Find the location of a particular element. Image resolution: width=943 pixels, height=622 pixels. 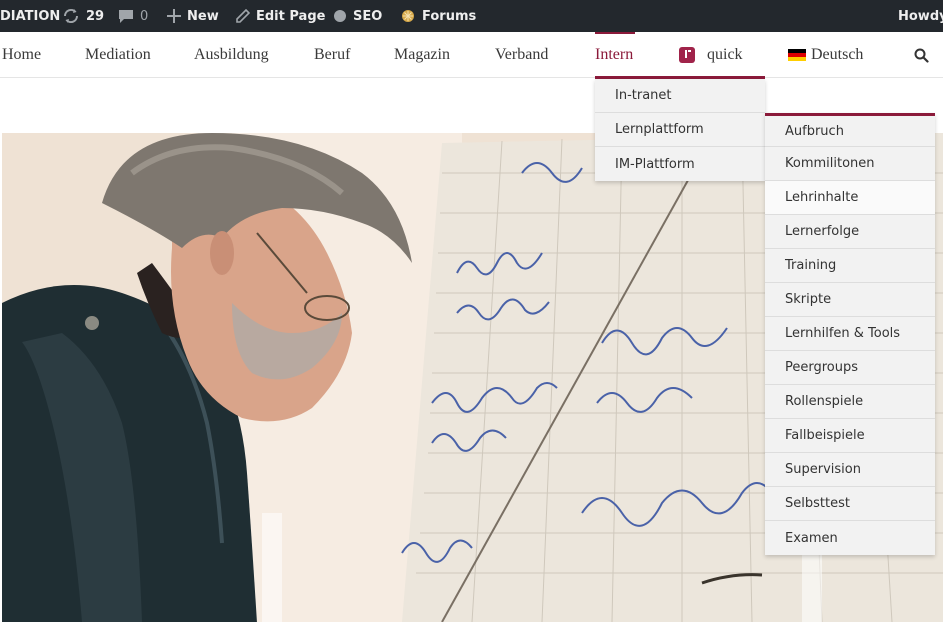

intern-dropdown: In-tranet Lernplattform IM-Plattform is located at coordinates (680, 130).